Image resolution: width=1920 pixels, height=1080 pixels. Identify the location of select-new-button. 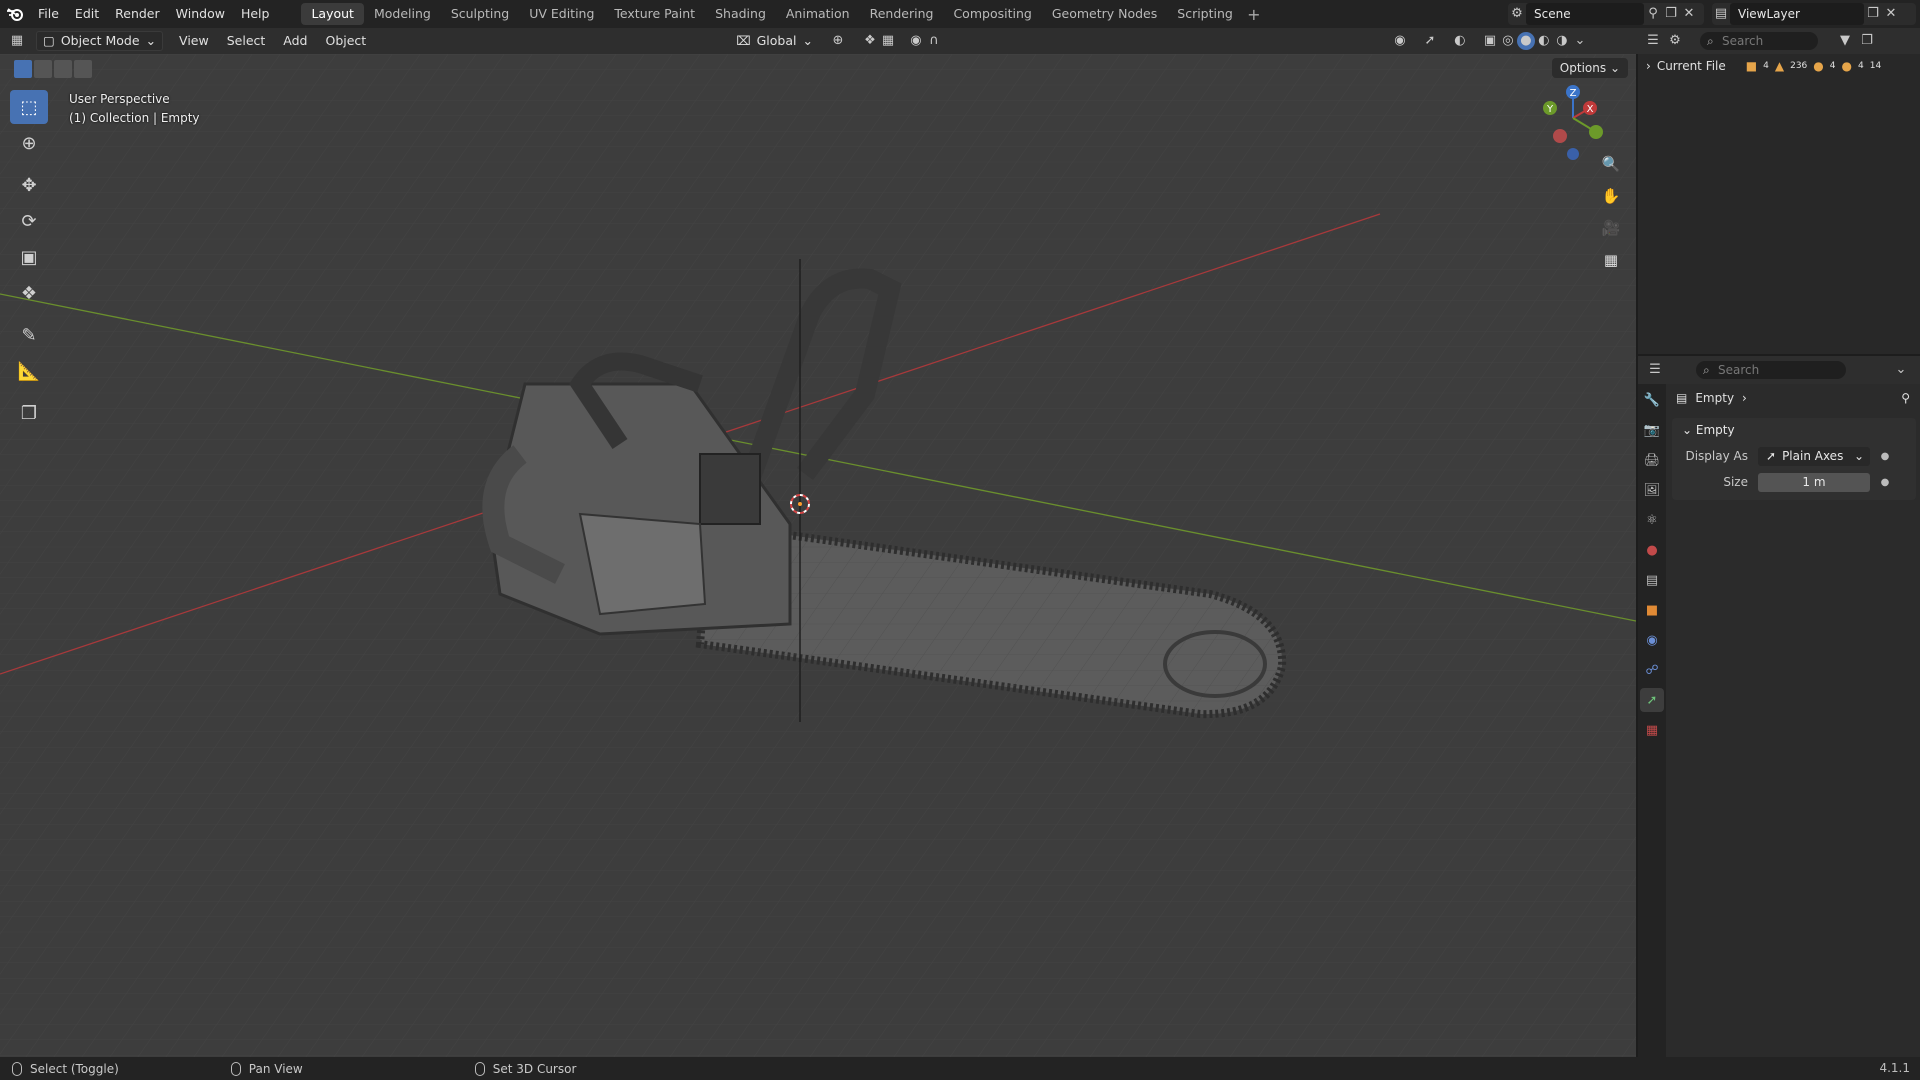
(23, 69).